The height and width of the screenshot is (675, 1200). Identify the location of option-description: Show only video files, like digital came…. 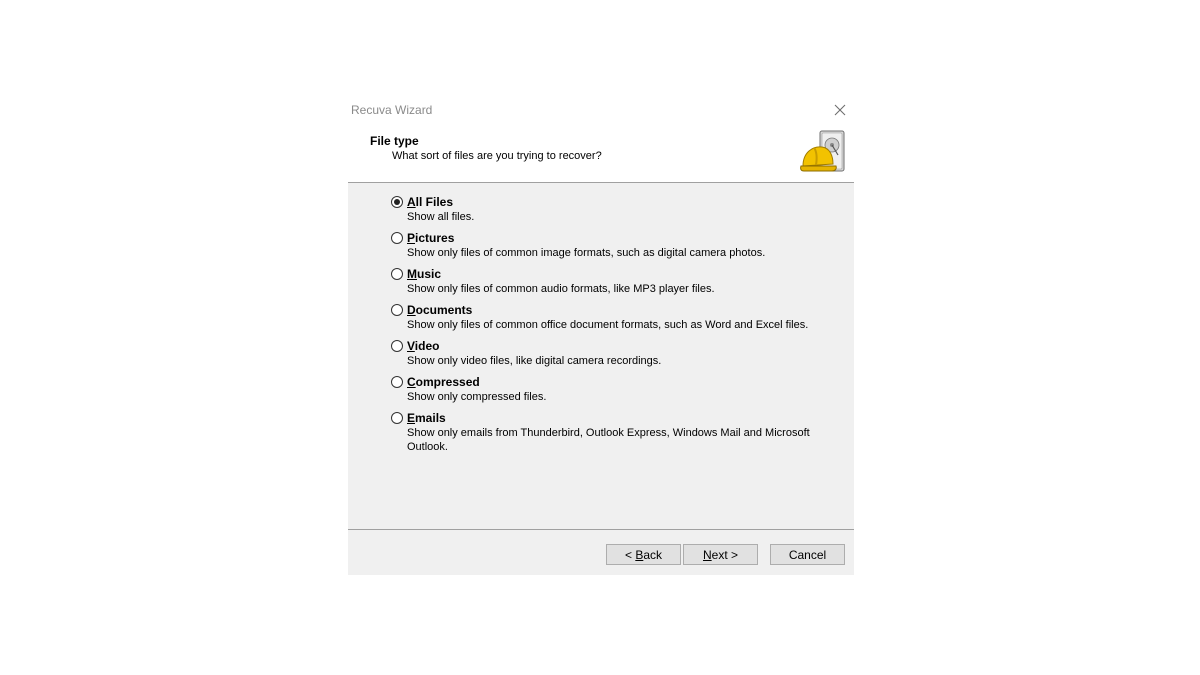
(534, 361).